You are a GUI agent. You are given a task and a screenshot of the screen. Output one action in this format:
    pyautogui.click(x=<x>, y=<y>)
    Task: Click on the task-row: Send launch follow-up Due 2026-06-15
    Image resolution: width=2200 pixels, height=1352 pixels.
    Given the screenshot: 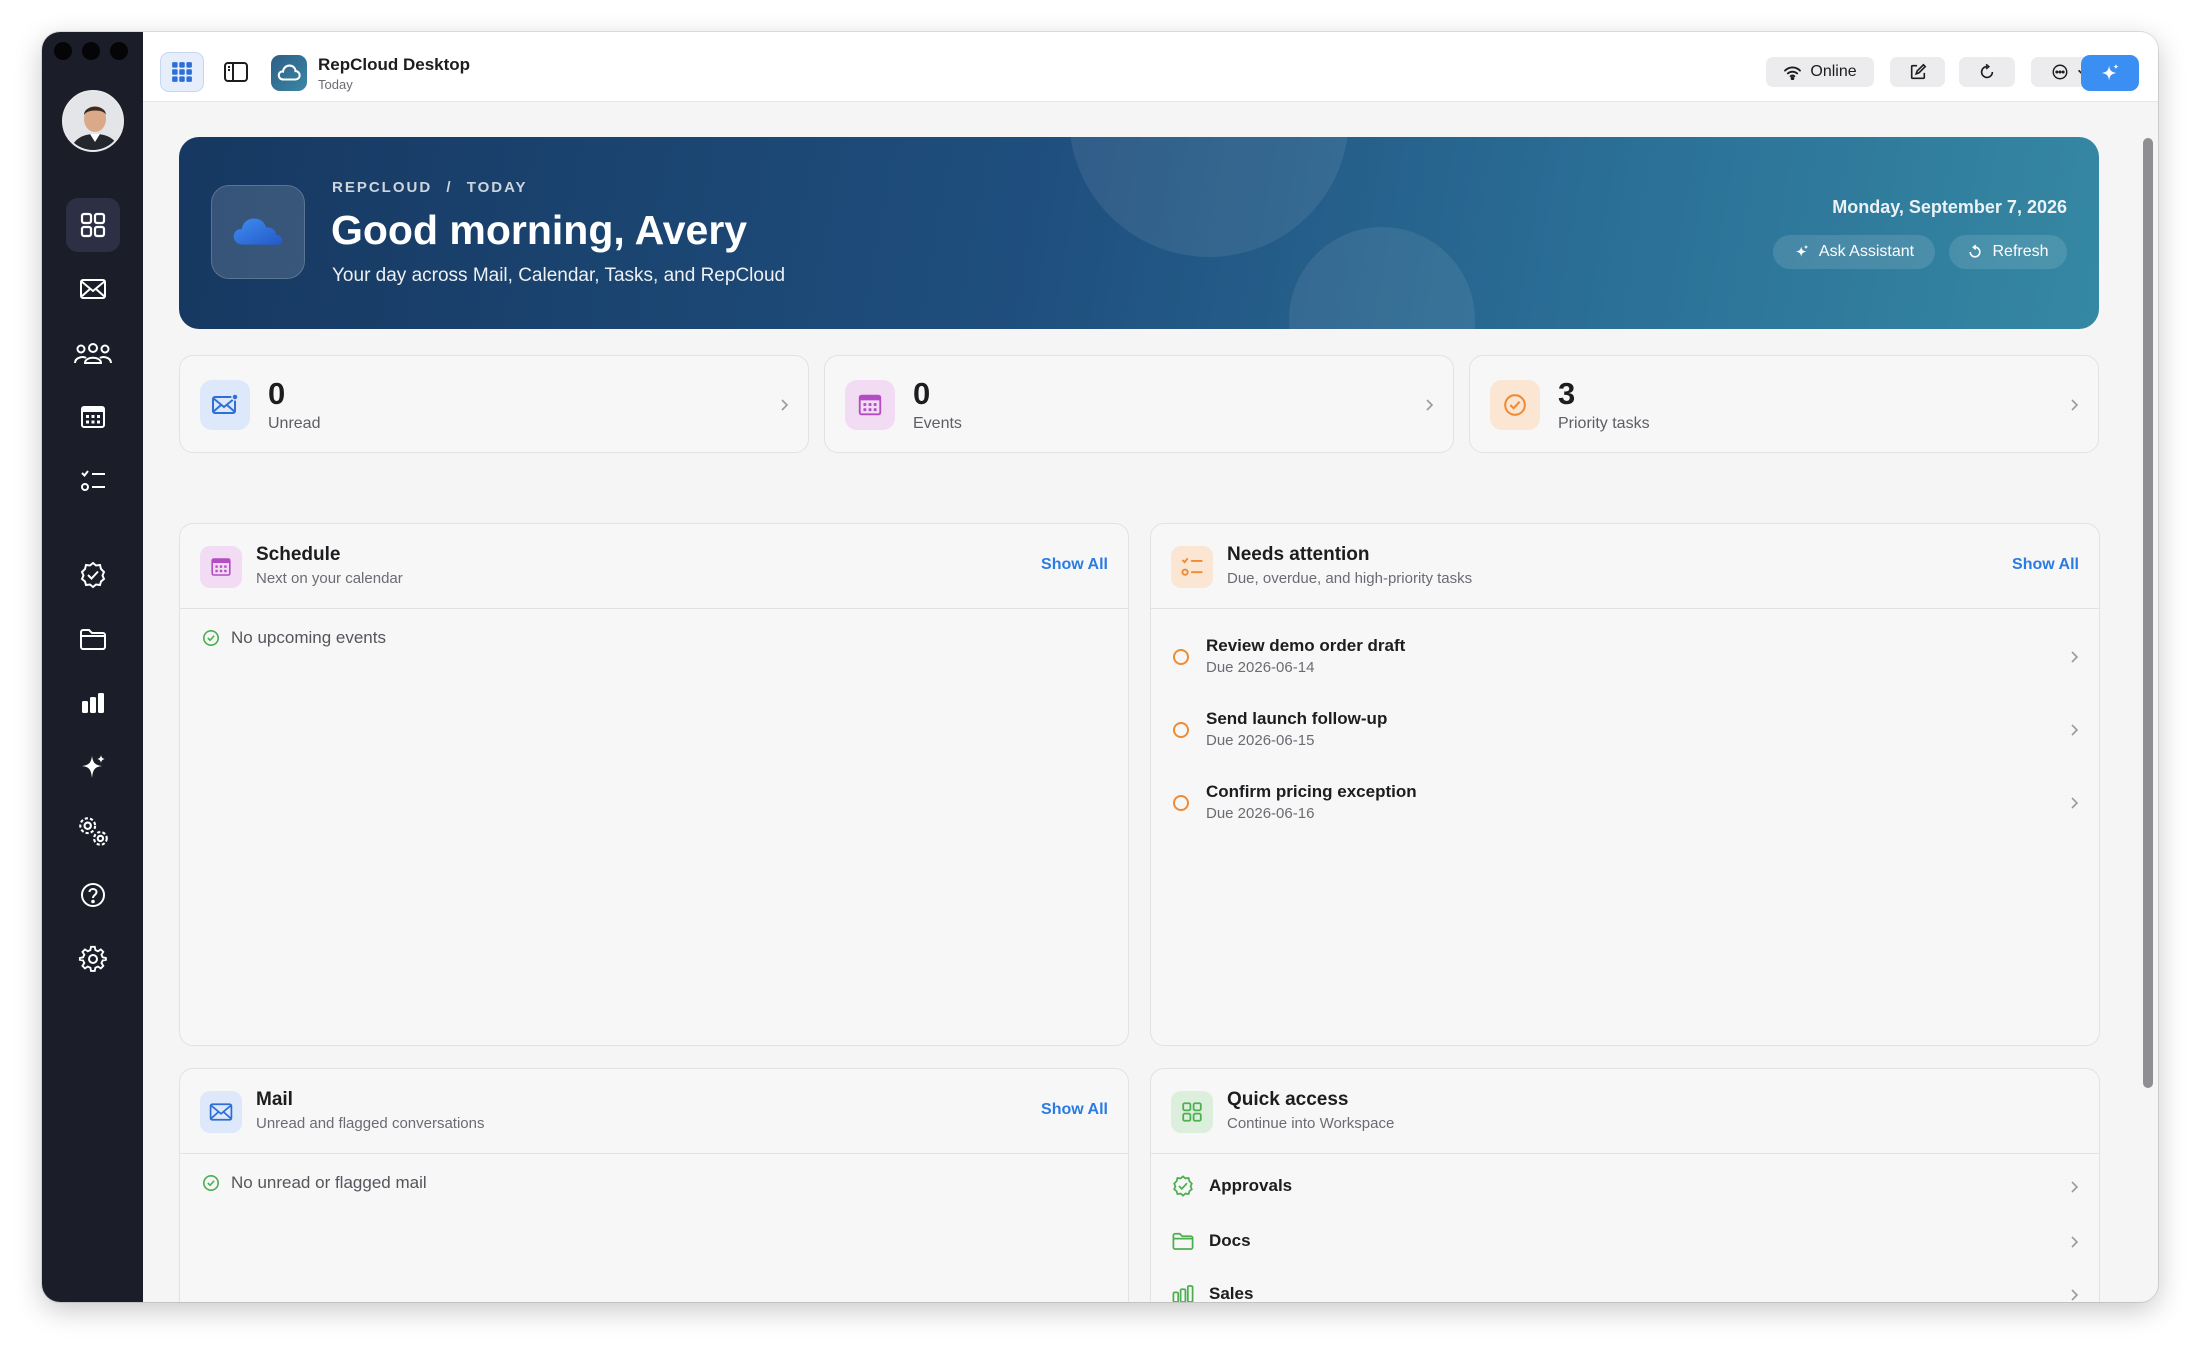 What is the action you would take?
    pyautogui.click(x=1625, y=730)
    